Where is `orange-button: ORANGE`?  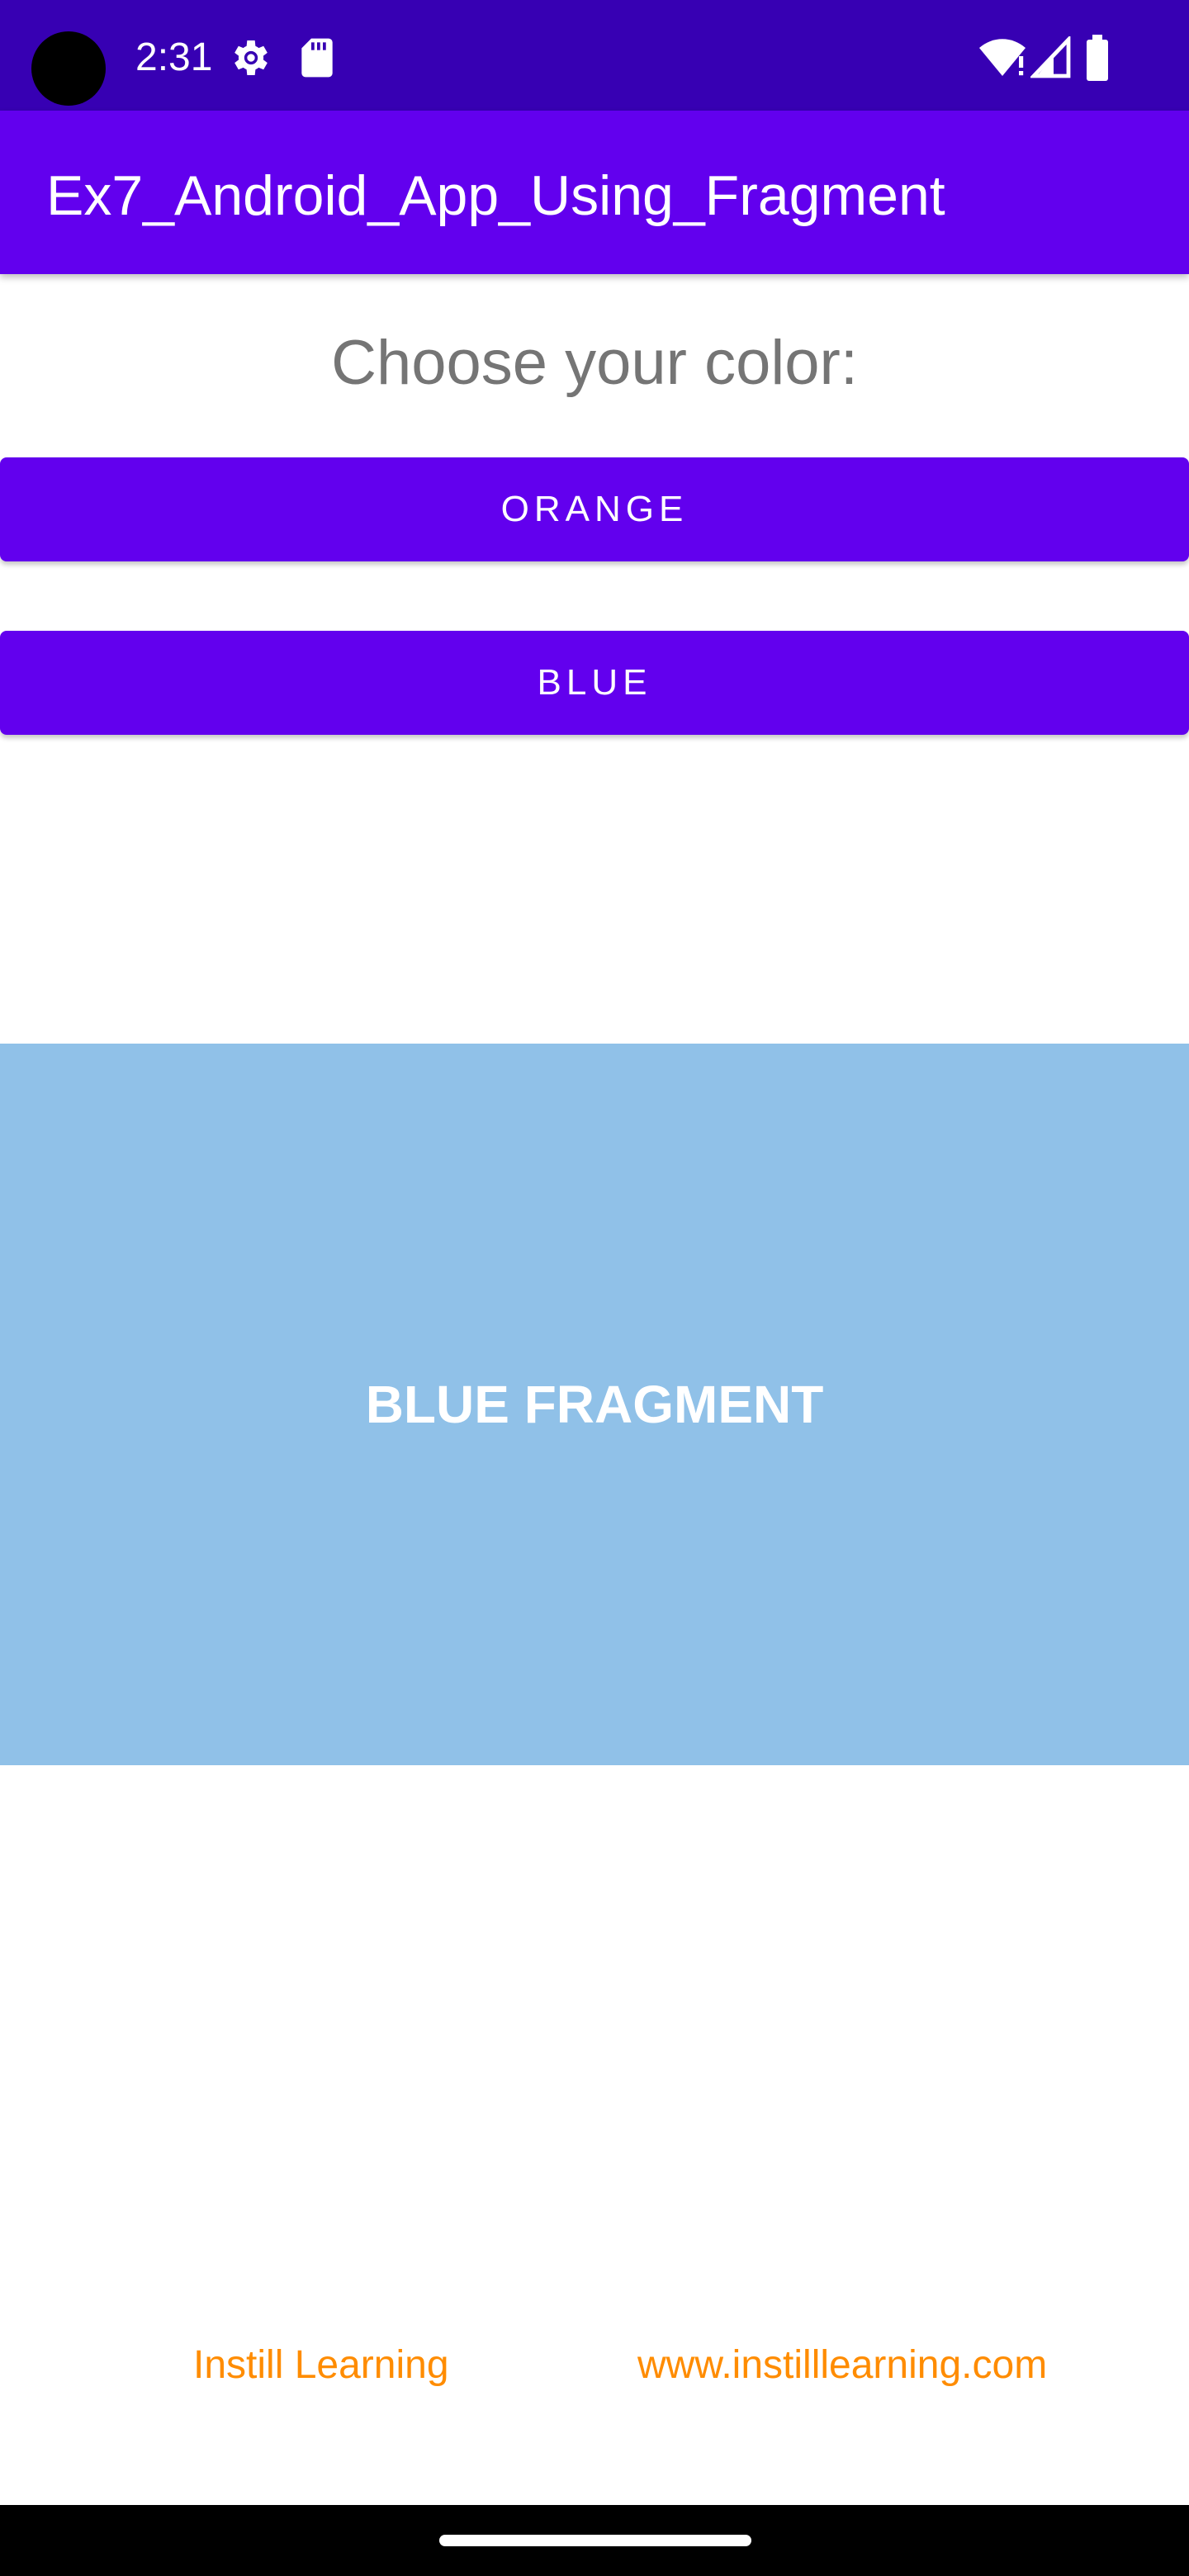
orange-button: ORANGE is located at coordinates (594, 509).